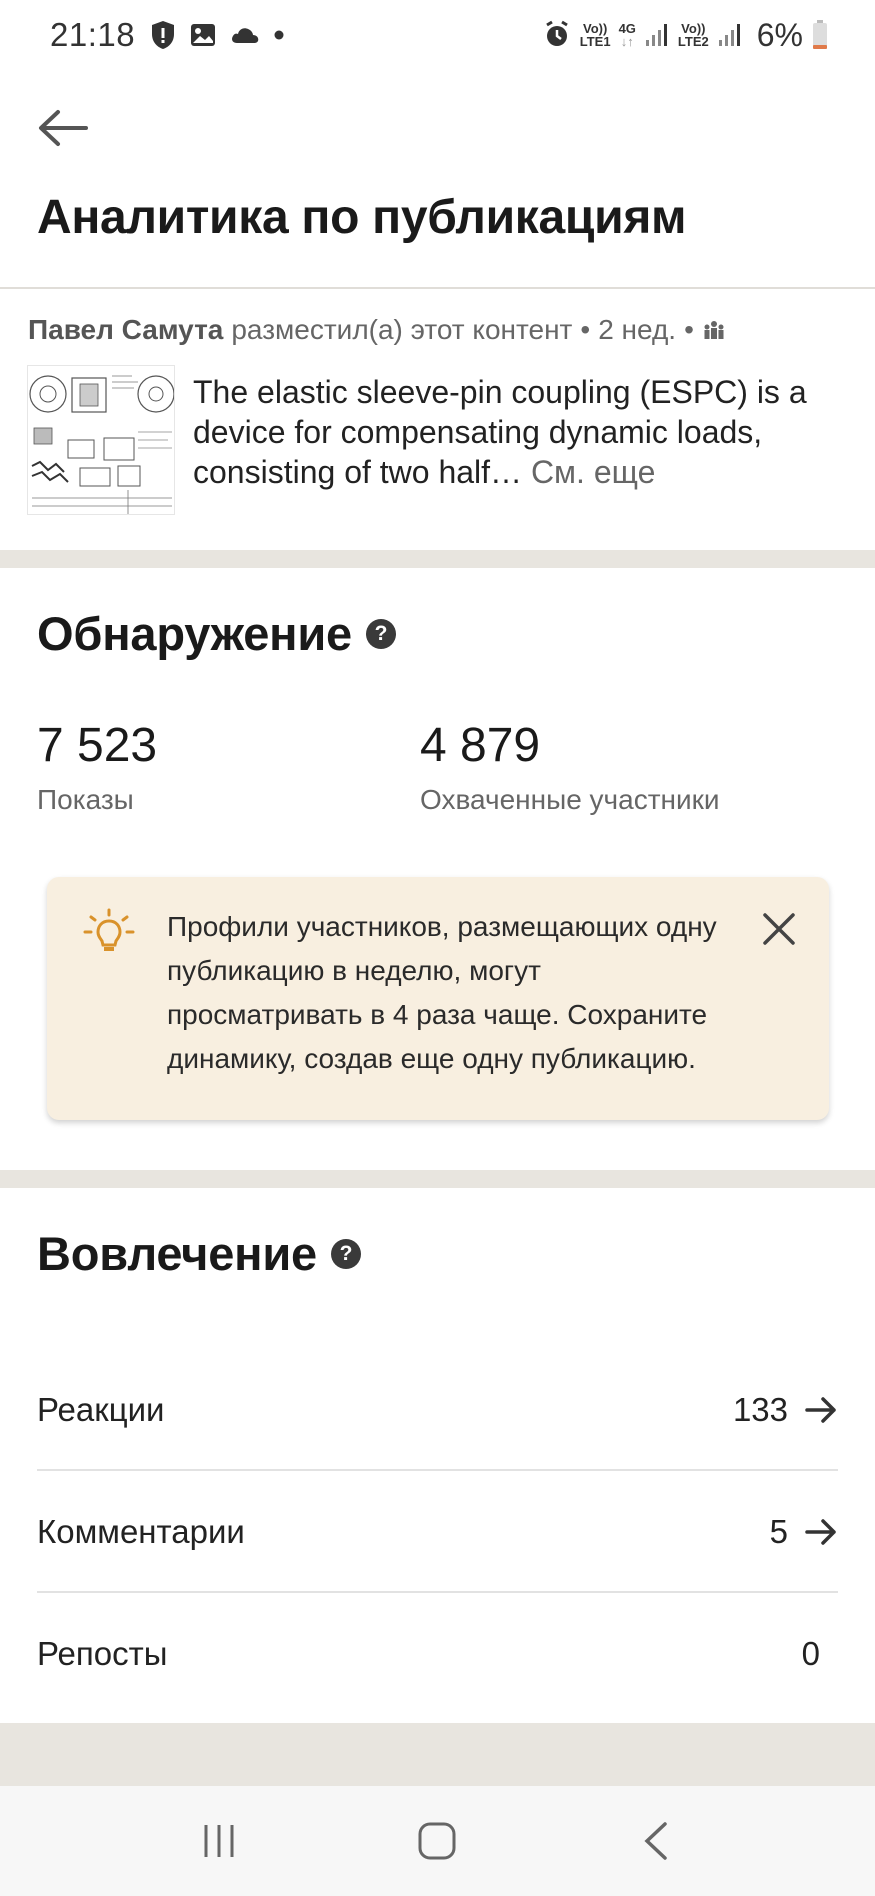 The height and width of the screenshot is (1896, 875). Describe the element at coordinates (779, 929) in the screenshot. I see `close-icon` at that location.